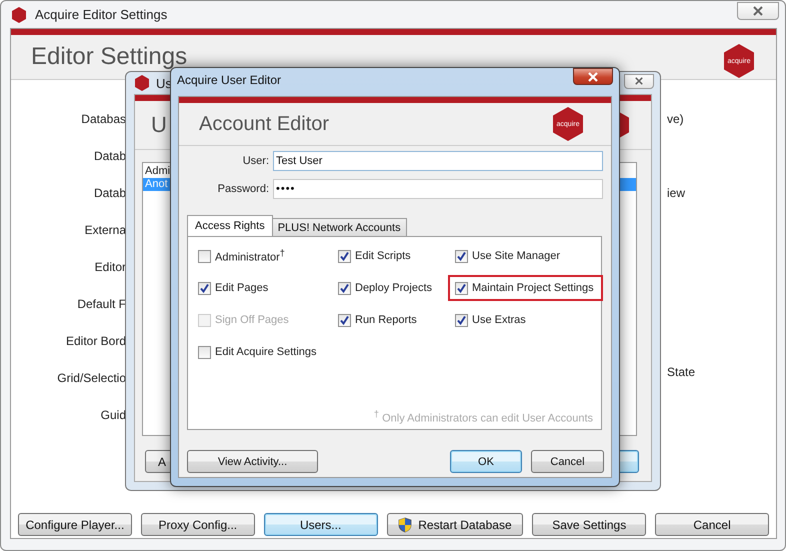 This screenshot has height=551, width=786. What do you see at coordinates (159, 125) in the screenshot?
I see `window-heading: U` at bounding box center [159, 125].